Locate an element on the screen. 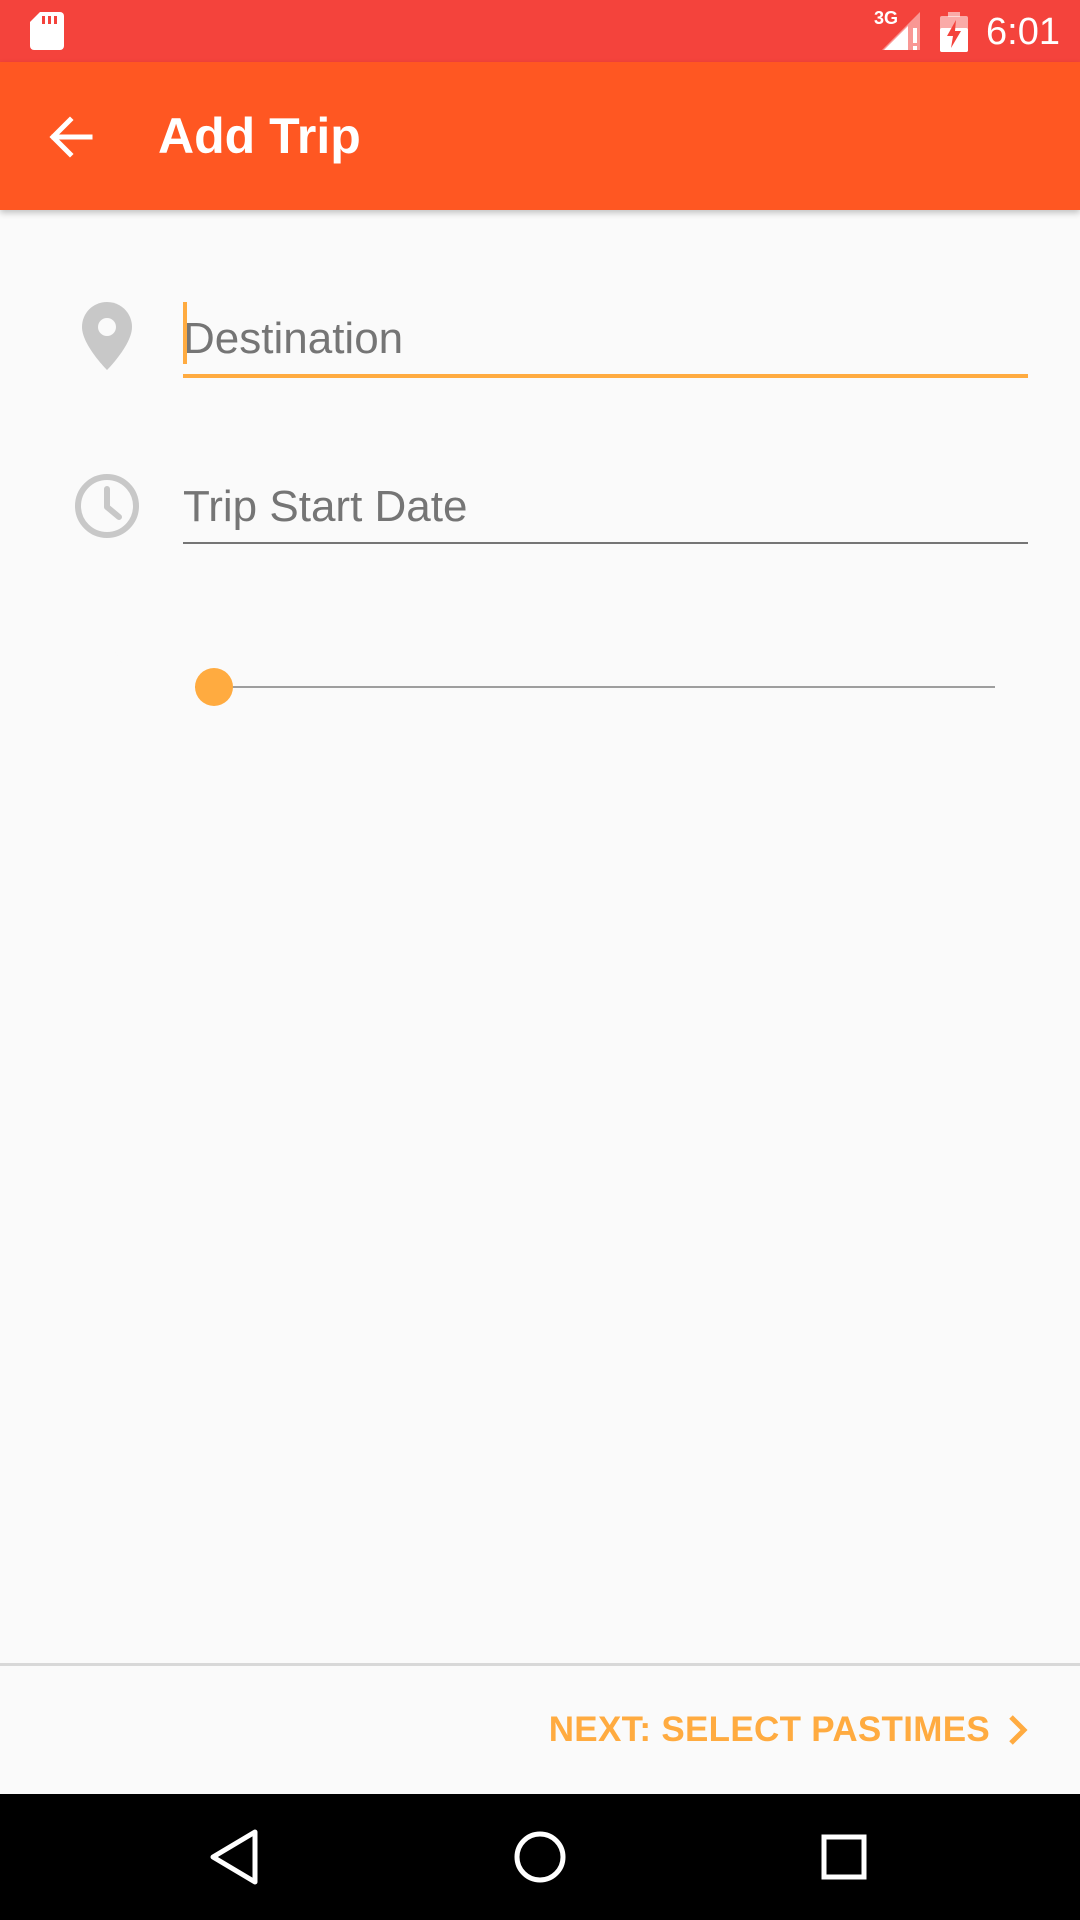 Image resolution: width=1080 pixels, height=1920 pixels. clock: 6:01 is located at coordinates (1023, 32).